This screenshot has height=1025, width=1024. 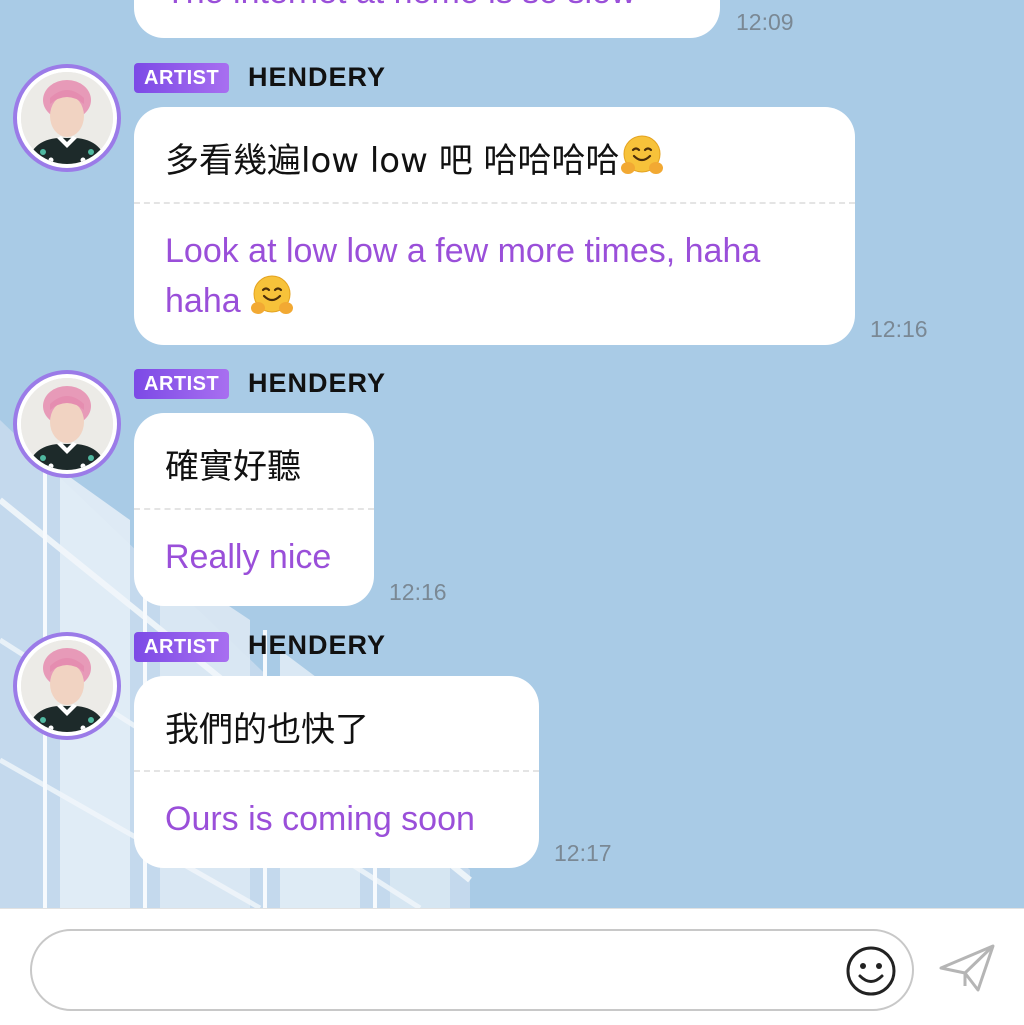 I want to click on message-original-text: 我們的也快了, so click(x=267, y=730).